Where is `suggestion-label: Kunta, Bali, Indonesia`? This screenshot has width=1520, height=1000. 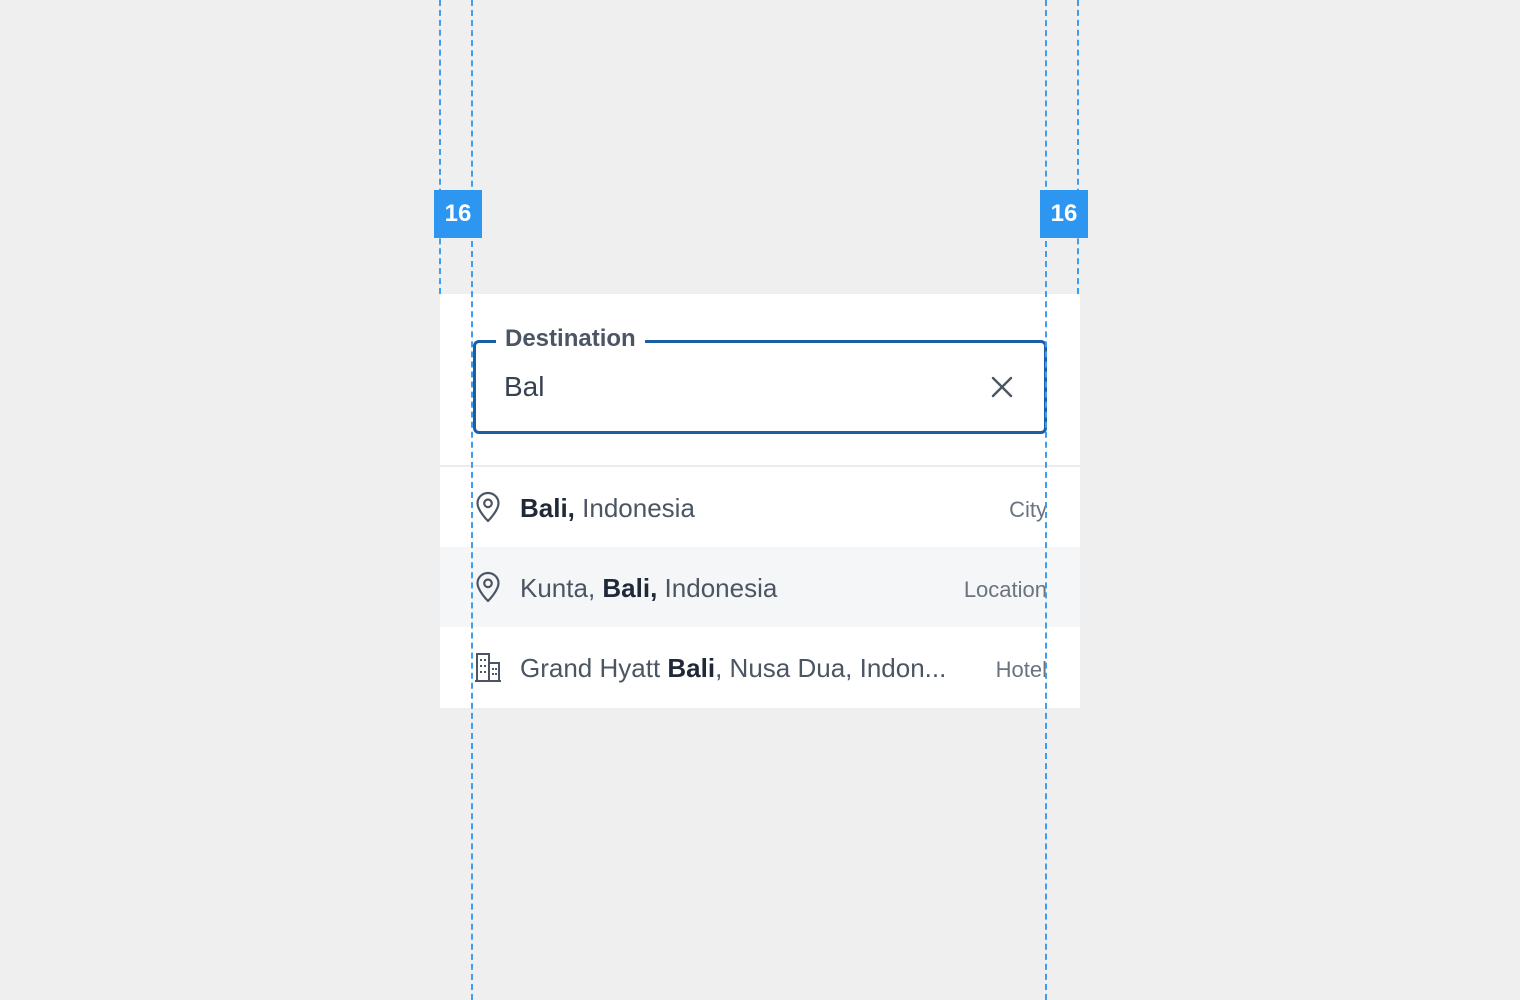
suggestion-label: Kunta, Bali, Indonesia is located at coordinates (740, 588).